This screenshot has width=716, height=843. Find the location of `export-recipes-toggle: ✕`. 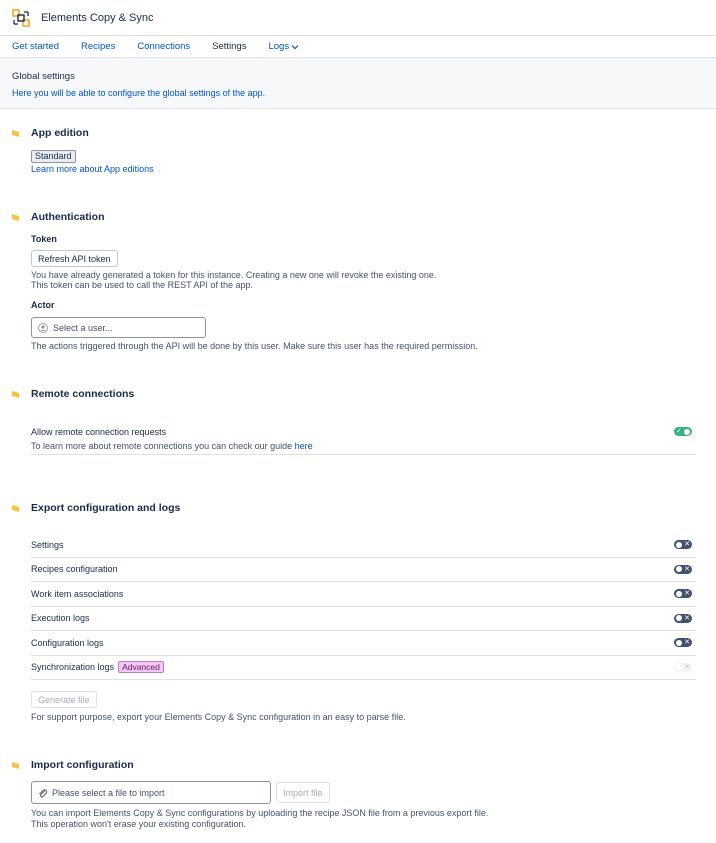

export-recipes-toggle: ✕ is located at coordinates (683, 569).